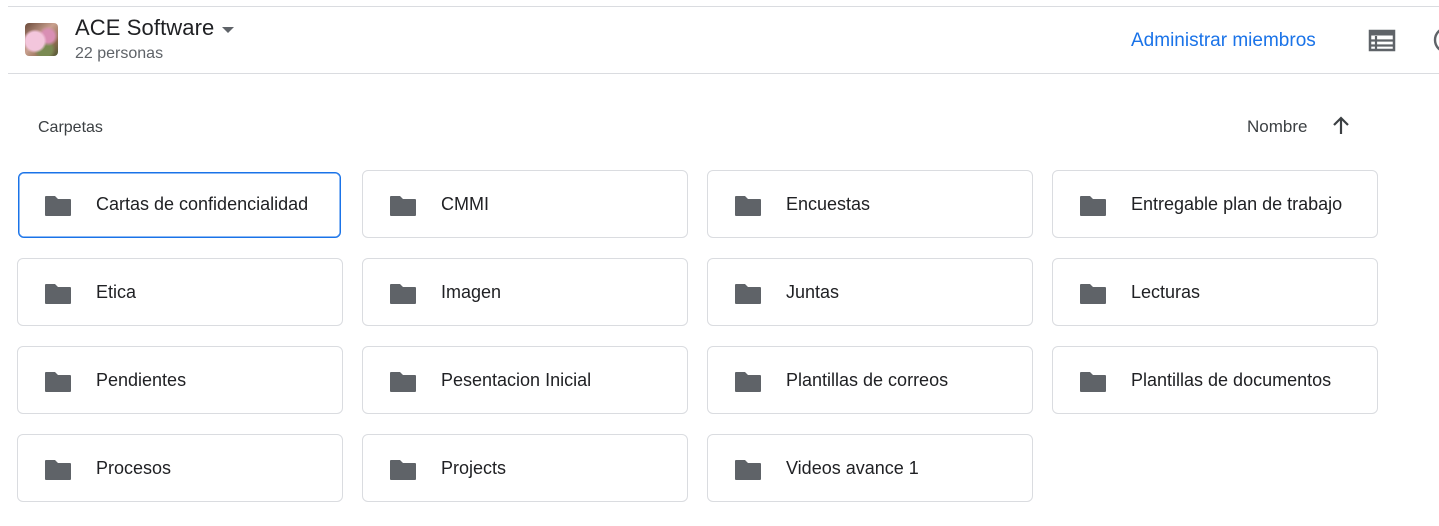 The image size is (1439, 526). I want to click on folder-card: Procesos, so click(180, 468).